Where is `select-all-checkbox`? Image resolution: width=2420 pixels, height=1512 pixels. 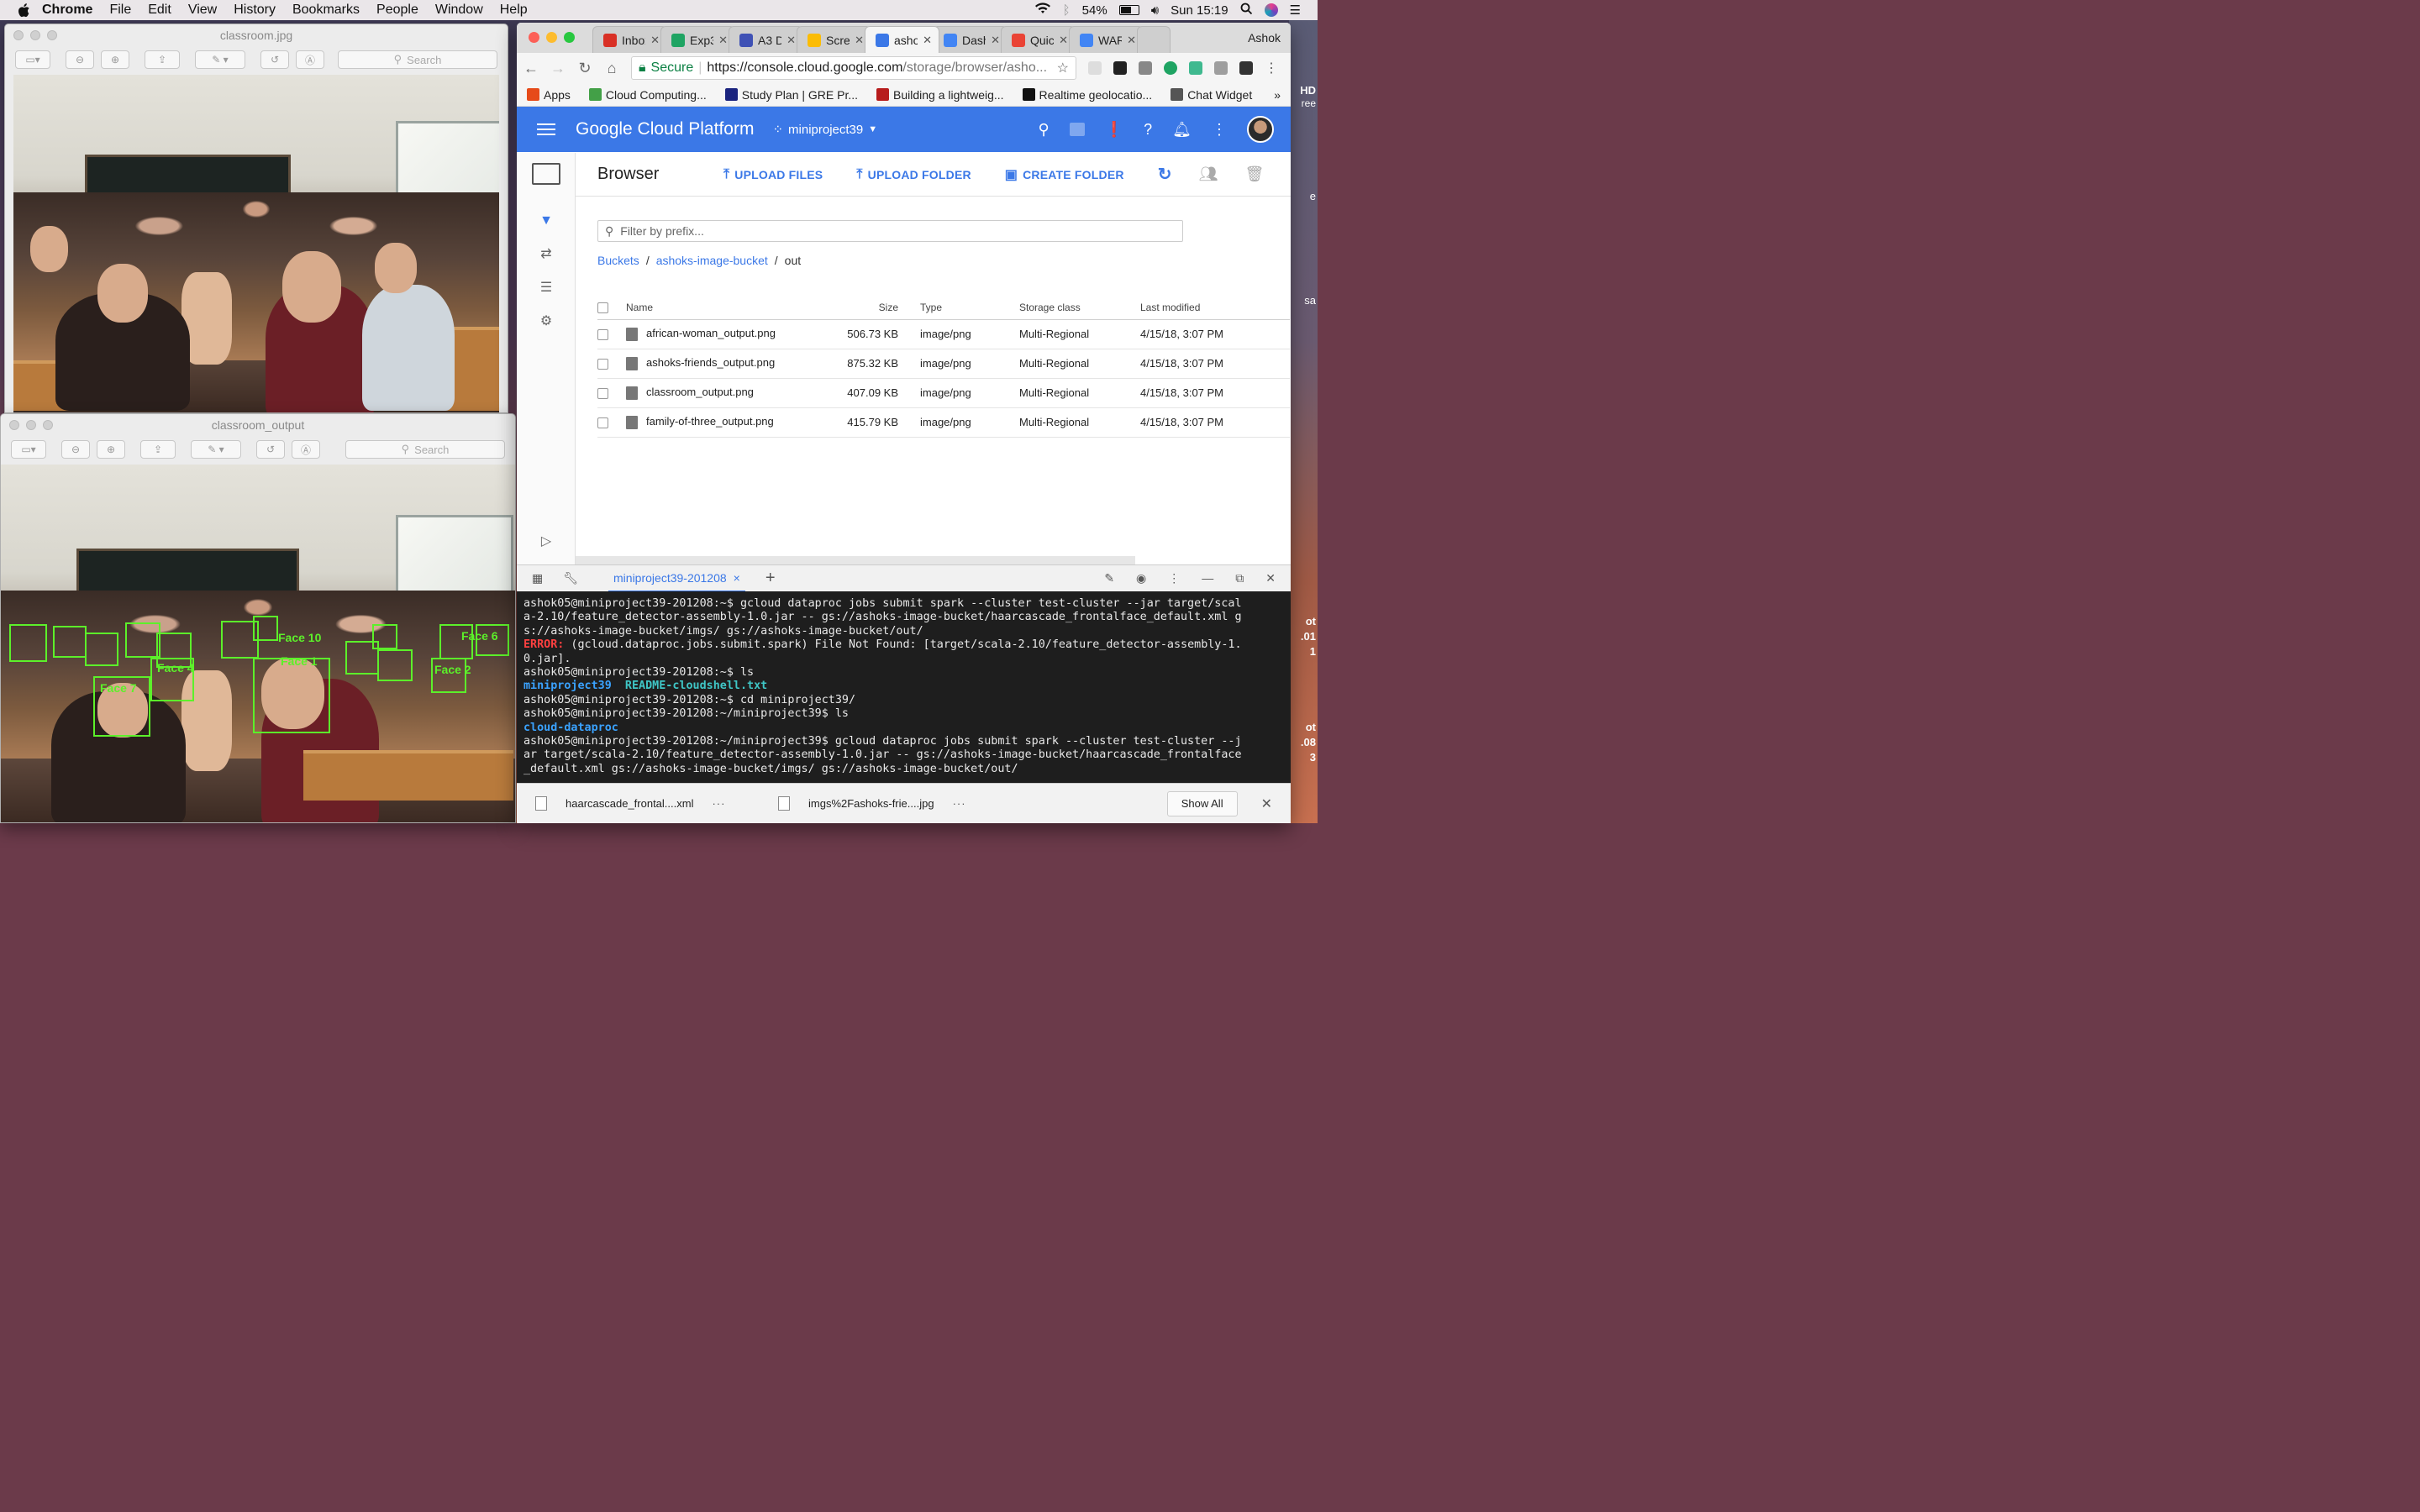 select-all-checkbox is located at coordinates (602, 307).